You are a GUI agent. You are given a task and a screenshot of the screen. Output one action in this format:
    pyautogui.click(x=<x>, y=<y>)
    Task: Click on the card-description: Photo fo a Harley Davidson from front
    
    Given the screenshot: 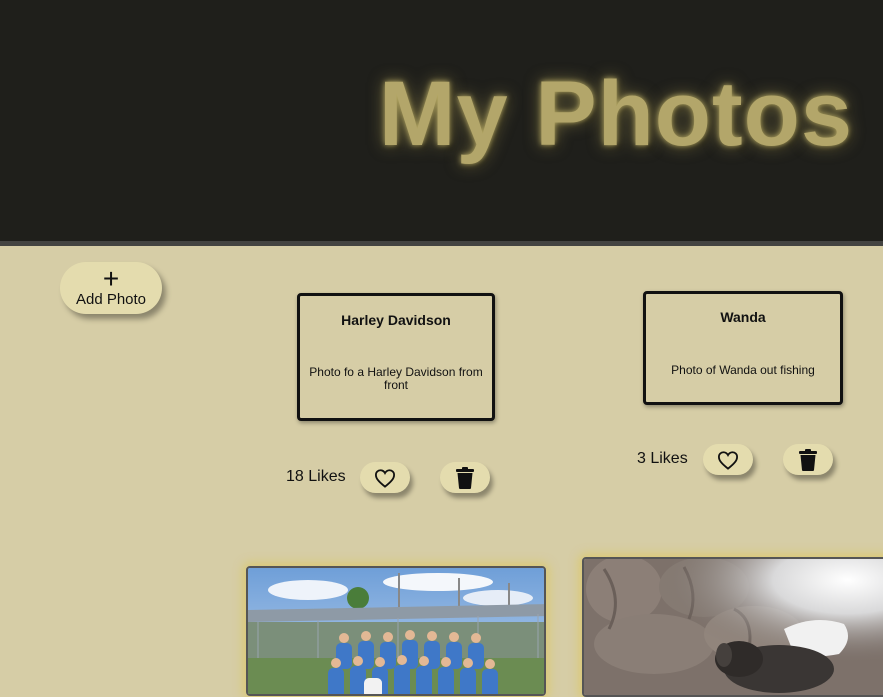 What is the action you would take?
    pyautogui.click(x=396, y=378)
    